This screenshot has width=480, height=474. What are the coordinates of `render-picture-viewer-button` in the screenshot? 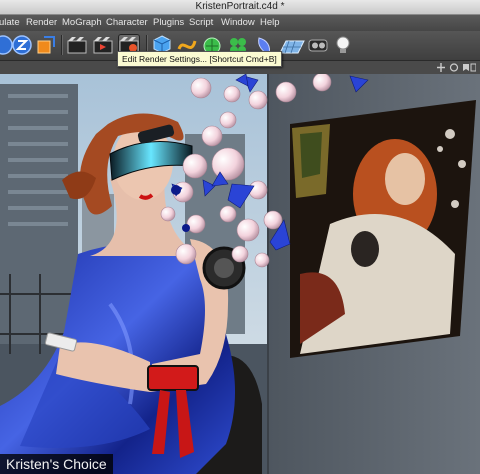 It's located at (103, 45).